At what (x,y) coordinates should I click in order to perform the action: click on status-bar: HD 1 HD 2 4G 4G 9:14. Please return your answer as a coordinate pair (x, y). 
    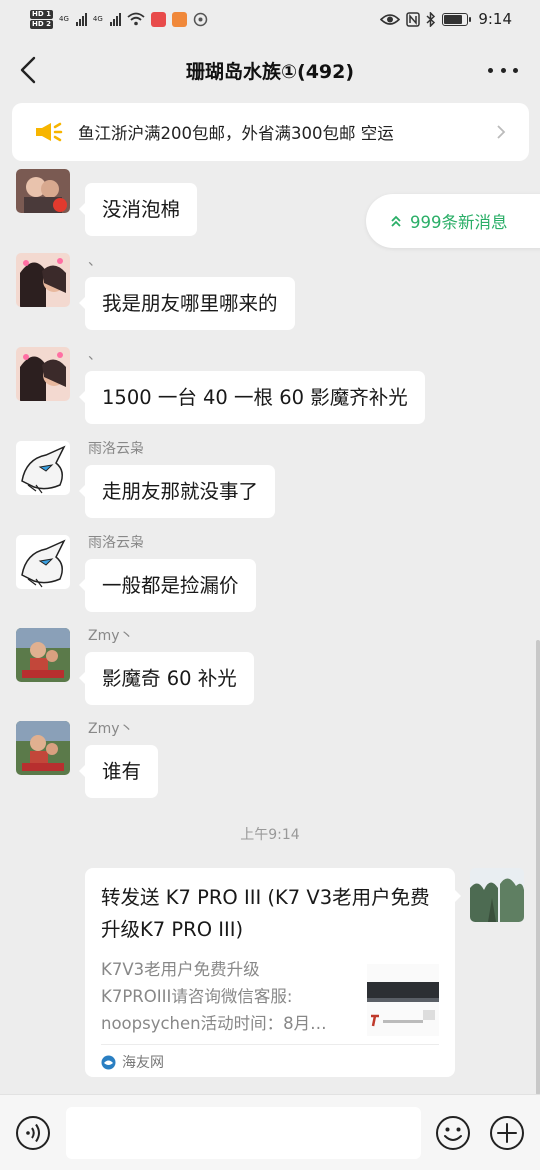
    Looking at the image, I should click on (270, 19).